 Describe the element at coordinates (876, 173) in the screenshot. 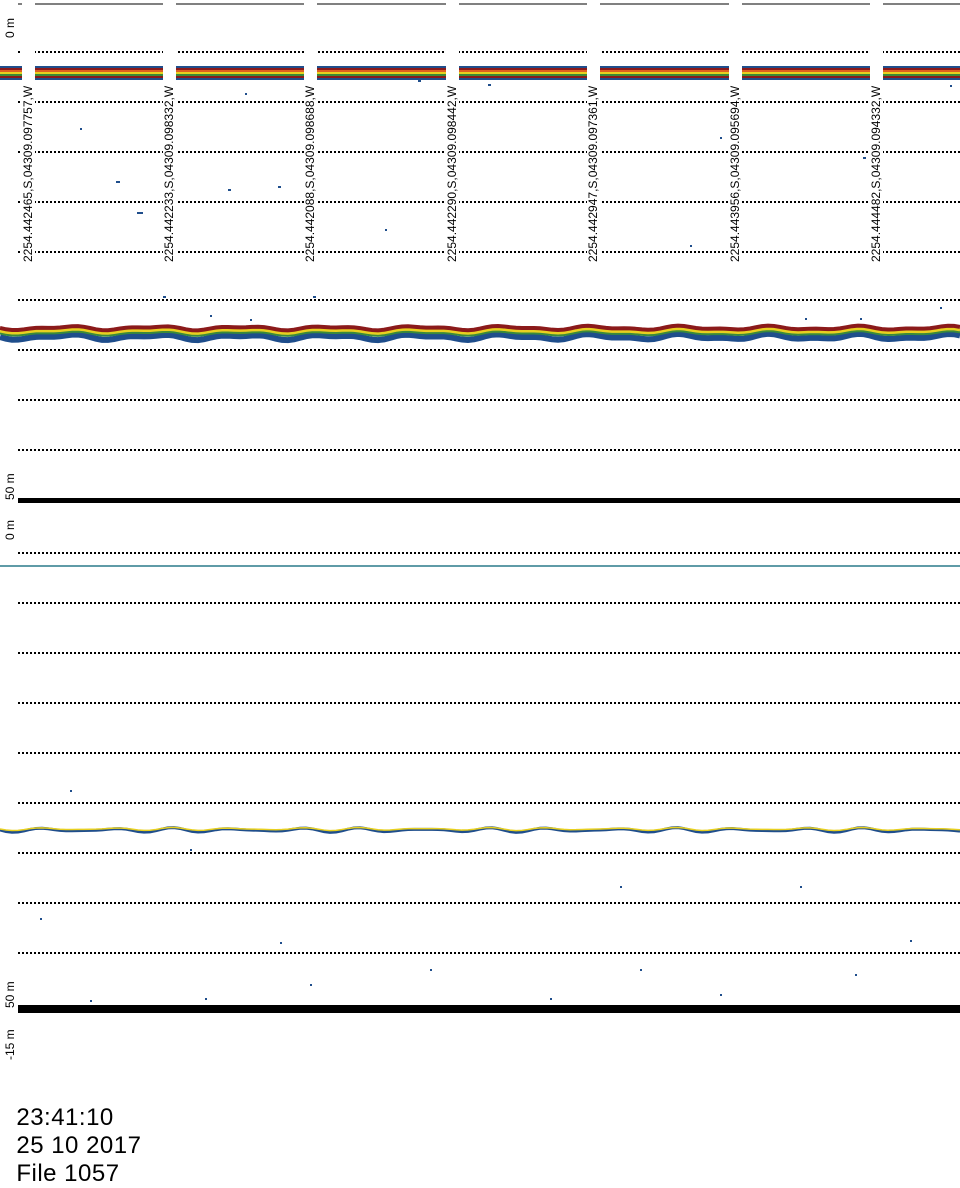

I see `ping-position-label: 2254.444482,S,04309.094332,W` at that location.